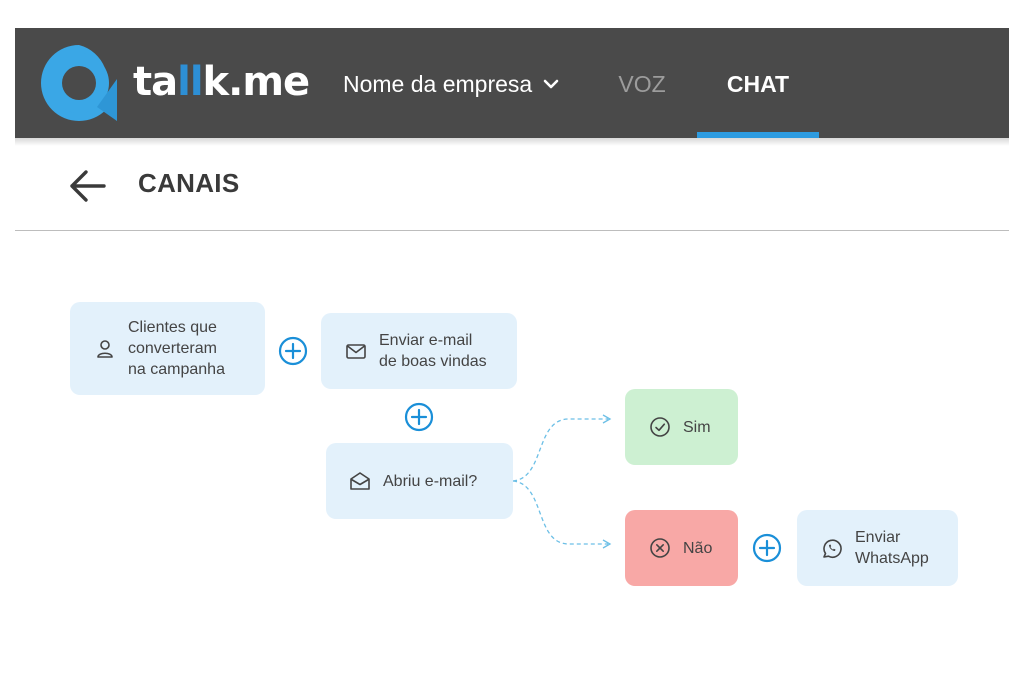 This screenshot has height=694, width=1024. I want to click on arrow-head-no, so click(607, 544).